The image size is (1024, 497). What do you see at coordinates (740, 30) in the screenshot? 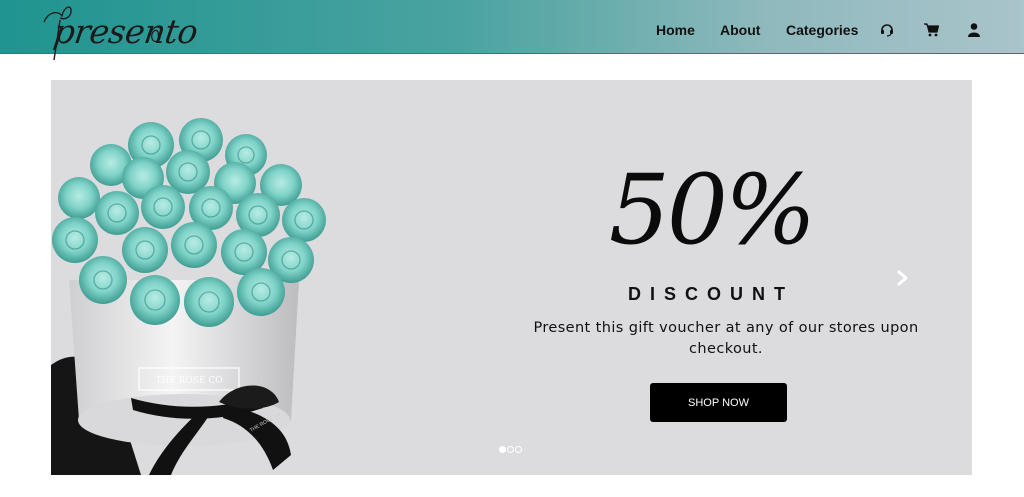
I see `nav-about-link: About` at bounding box center [740, 30].